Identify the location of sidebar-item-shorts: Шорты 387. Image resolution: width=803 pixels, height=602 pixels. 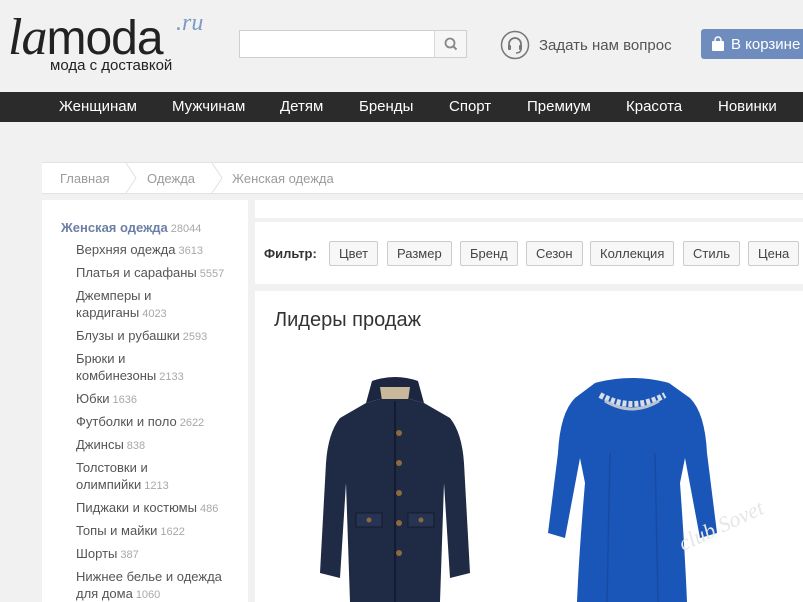
(161, 554).